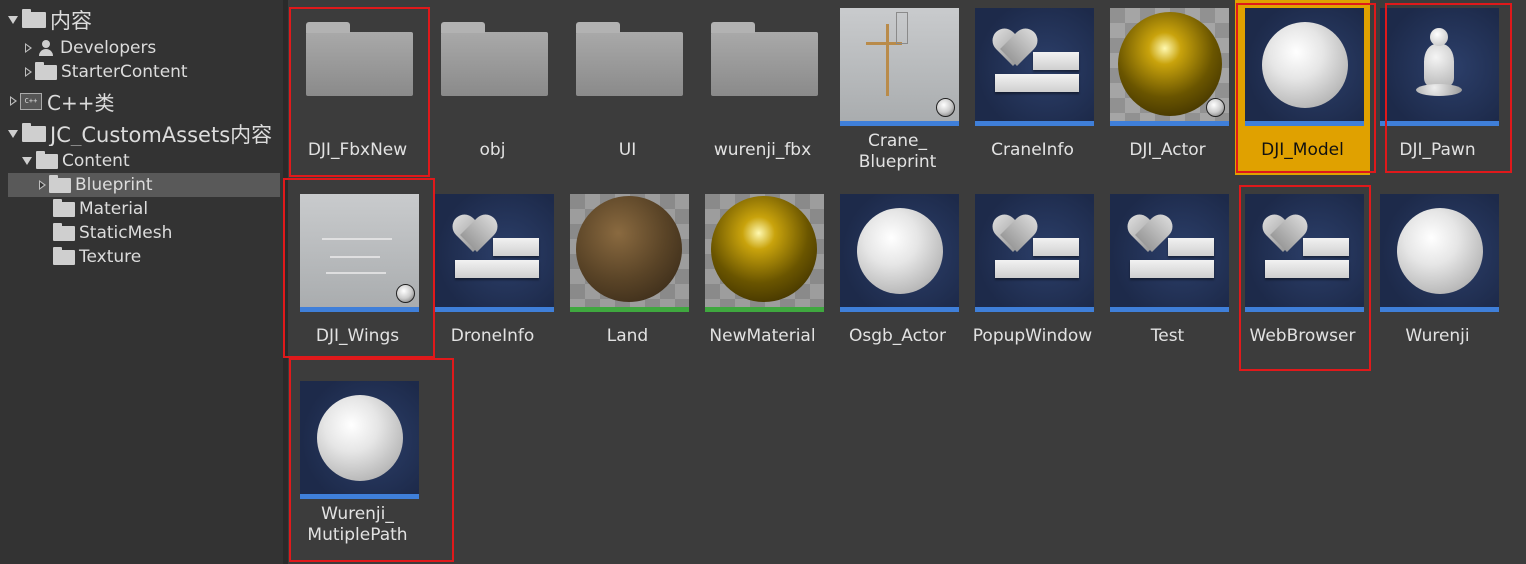  I want to click on asset-tile: Osgb_Actor, so click(897, 273).